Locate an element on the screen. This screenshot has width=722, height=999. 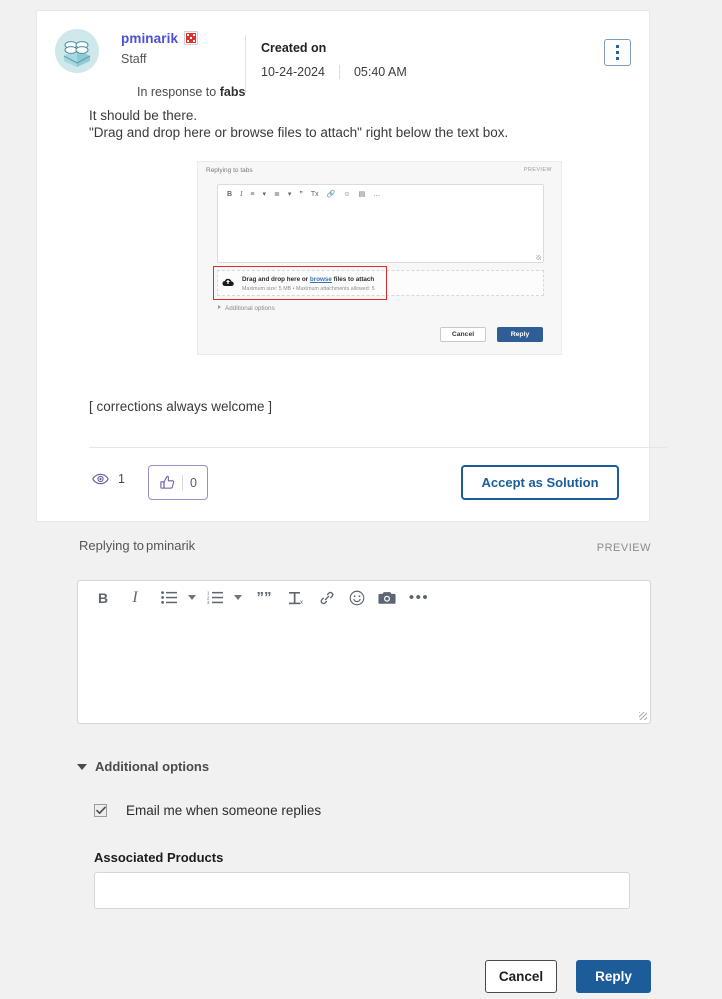
associated-products-field is located at coordinates (362, 890).